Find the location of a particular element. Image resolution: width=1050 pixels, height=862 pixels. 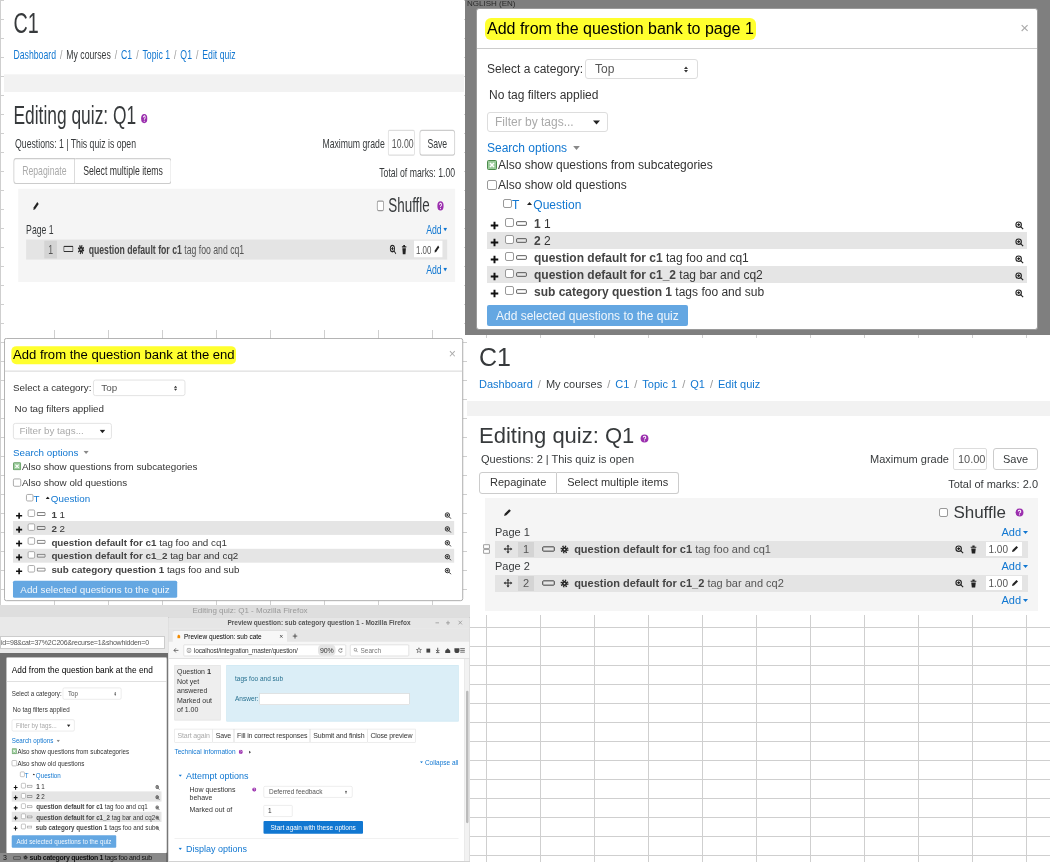

option-label: Also show questions from subcategories is located at coordinates (109, 466).